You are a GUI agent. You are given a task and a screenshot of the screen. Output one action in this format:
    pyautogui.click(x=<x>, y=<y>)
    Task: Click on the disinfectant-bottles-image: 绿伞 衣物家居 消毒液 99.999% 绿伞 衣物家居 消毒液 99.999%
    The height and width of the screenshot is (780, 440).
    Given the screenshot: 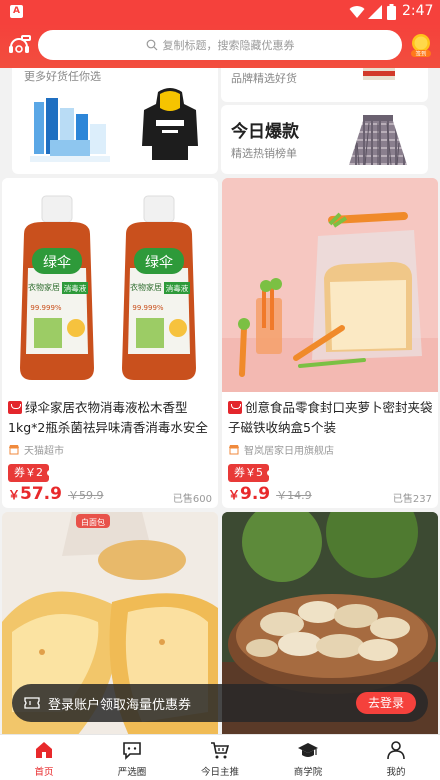 What is the action you would take?
    pyautogui.click(x=108, y=287)
    